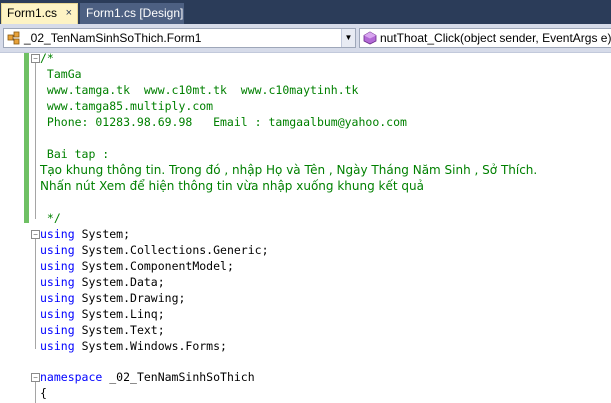 Image resolution: width=611 pixels, height=403 pixels. What do you see at coordinates (13, 38) in the screenshot?
I see `class-icon` at bounding box center [13, 38].